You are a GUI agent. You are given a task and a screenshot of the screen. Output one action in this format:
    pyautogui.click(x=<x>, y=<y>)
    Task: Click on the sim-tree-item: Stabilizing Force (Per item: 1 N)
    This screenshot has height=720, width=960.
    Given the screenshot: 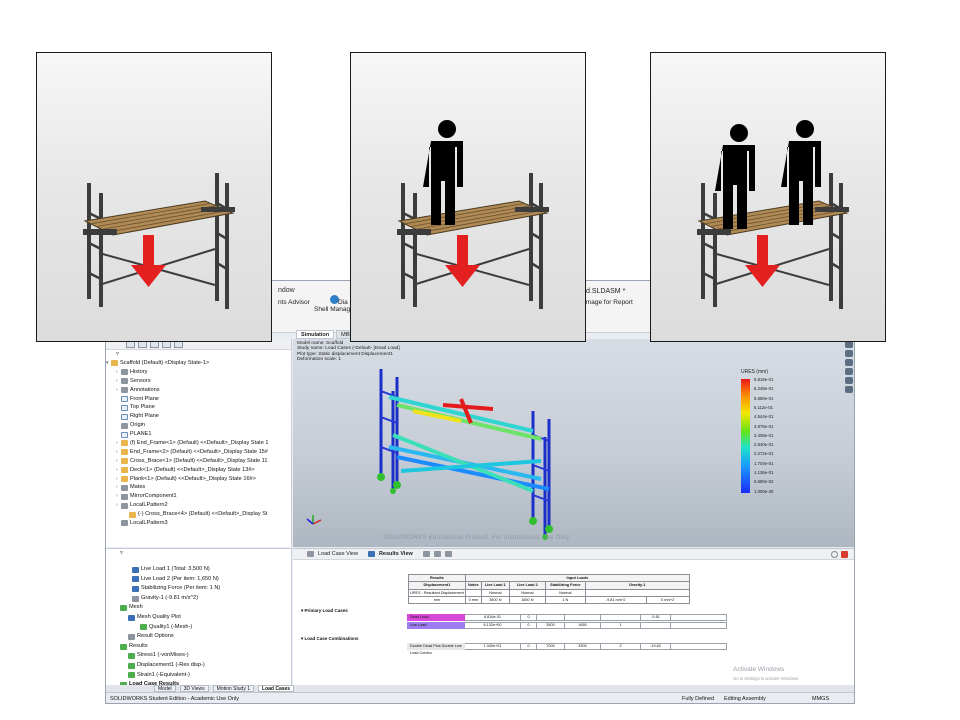 What is the action you would take?
    pyautogui.click(x=198, y=589)
    